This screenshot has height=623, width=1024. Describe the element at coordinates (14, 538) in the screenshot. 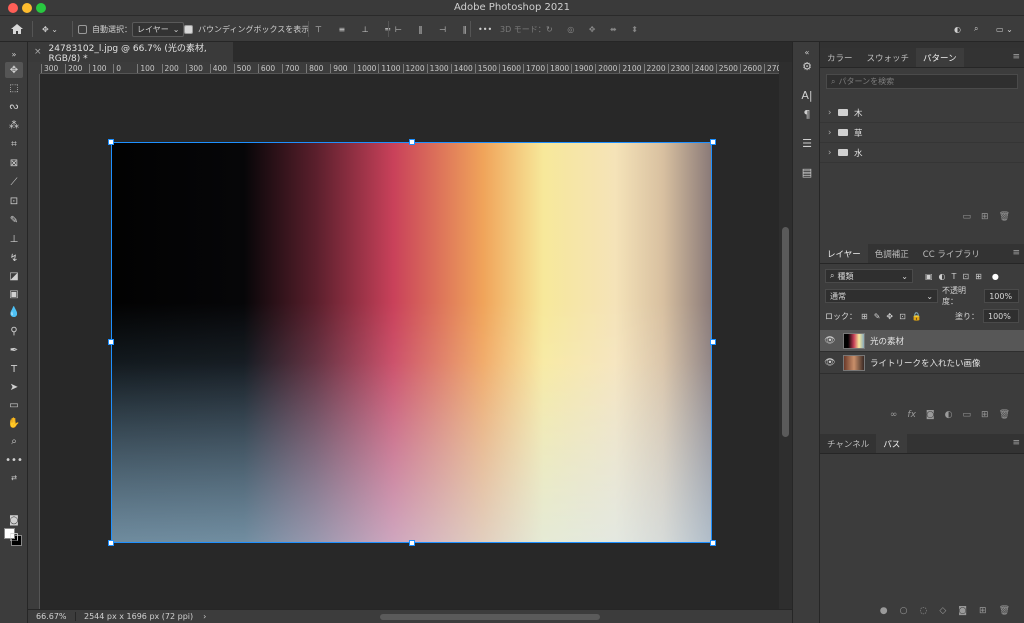

I see `screen-mode-icon: ❐` at that location.